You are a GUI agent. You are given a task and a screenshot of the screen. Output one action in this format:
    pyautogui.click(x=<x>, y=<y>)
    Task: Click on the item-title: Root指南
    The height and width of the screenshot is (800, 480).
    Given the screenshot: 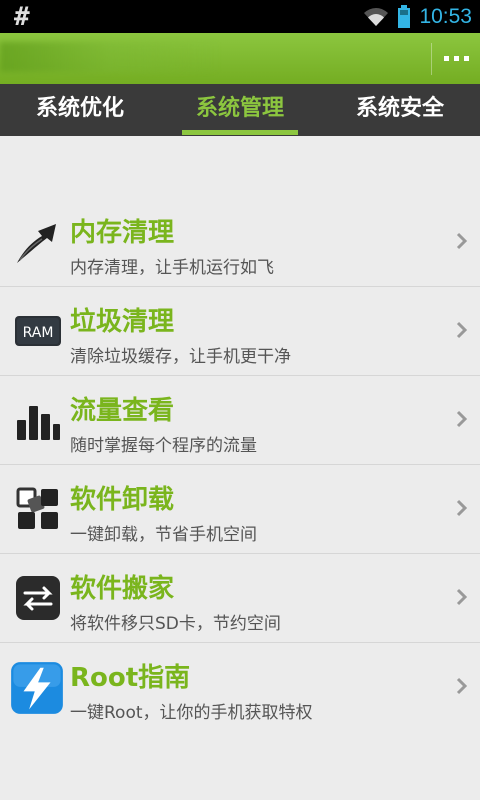 What is the action you would take?
    pyautogui.click(x=130, y=678)
    